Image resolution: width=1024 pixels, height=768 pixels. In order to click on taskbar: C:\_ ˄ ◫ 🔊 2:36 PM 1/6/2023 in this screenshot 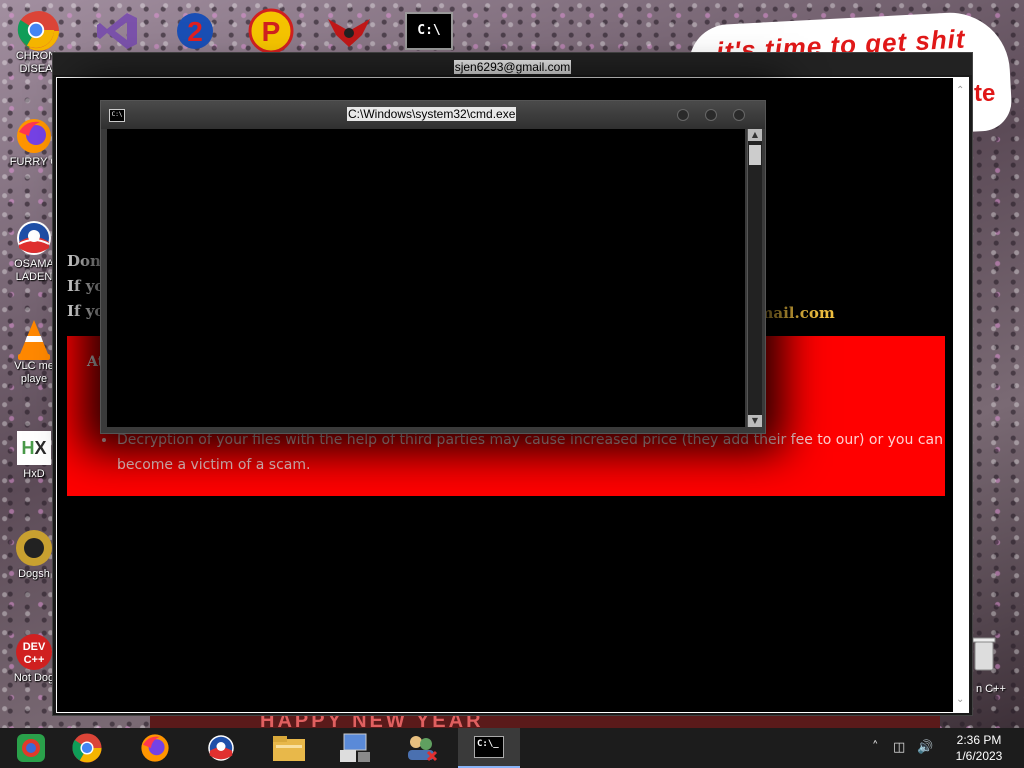, I will do `click(512, 748)`.